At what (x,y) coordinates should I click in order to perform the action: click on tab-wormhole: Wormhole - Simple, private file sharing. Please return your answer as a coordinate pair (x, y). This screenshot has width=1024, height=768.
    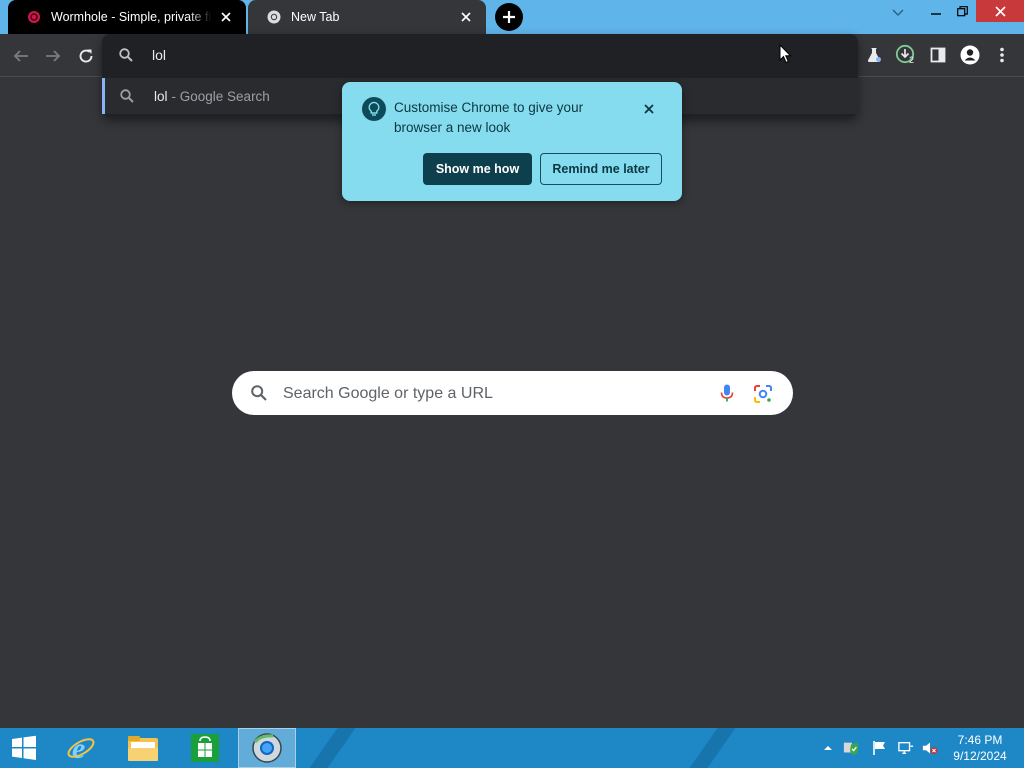
    Looking at the image, I should click on (127, 17).